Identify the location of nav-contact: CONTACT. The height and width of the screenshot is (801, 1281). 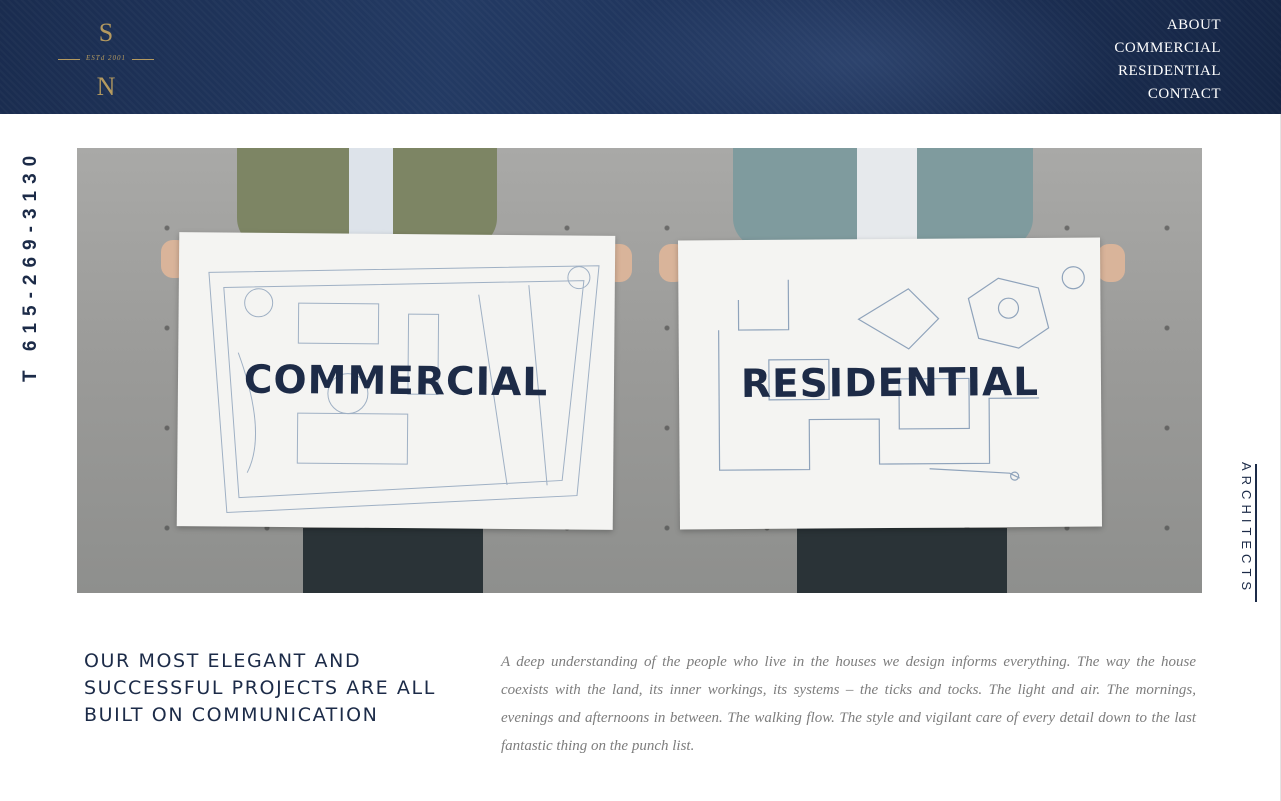
(1167, 94).